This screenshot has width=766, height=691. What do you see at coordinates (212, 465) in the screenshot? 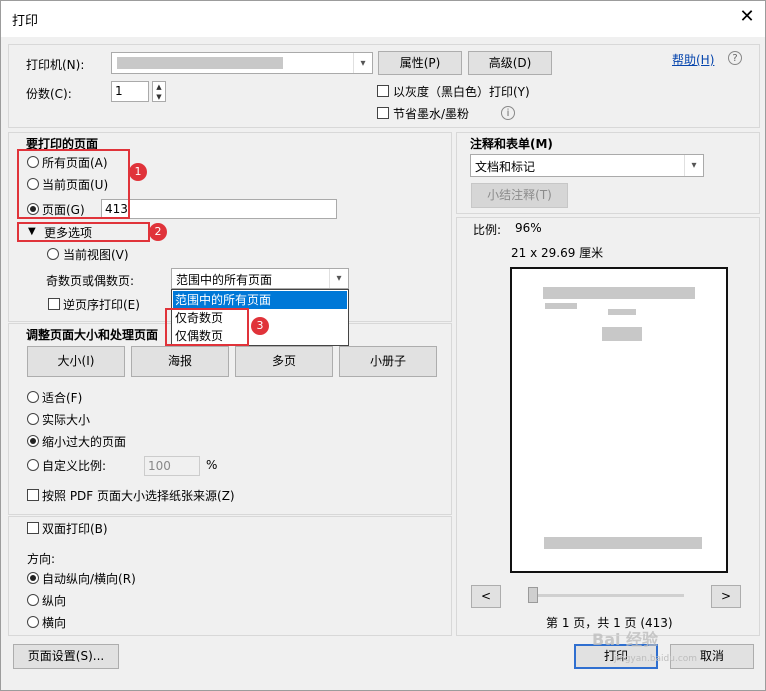
I see `percent-label: %` at bounding box center [212, 465].